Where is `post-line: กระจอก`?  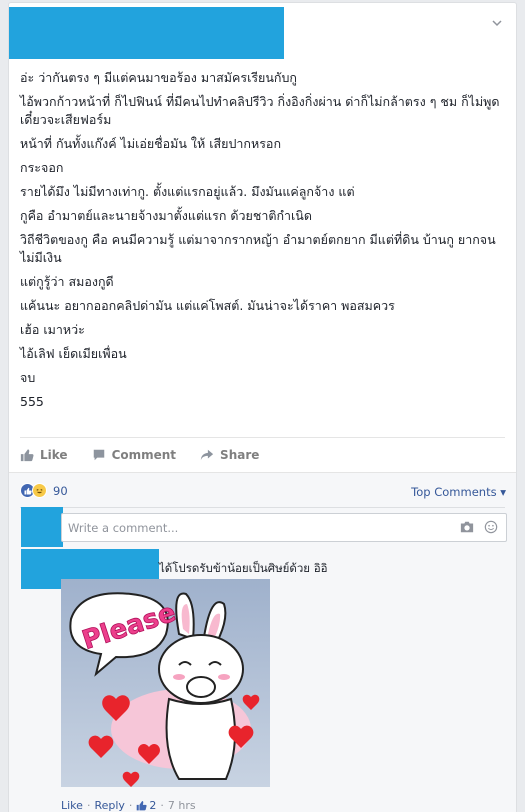
post-line: กระจอก is located at coordinates (42, 167).